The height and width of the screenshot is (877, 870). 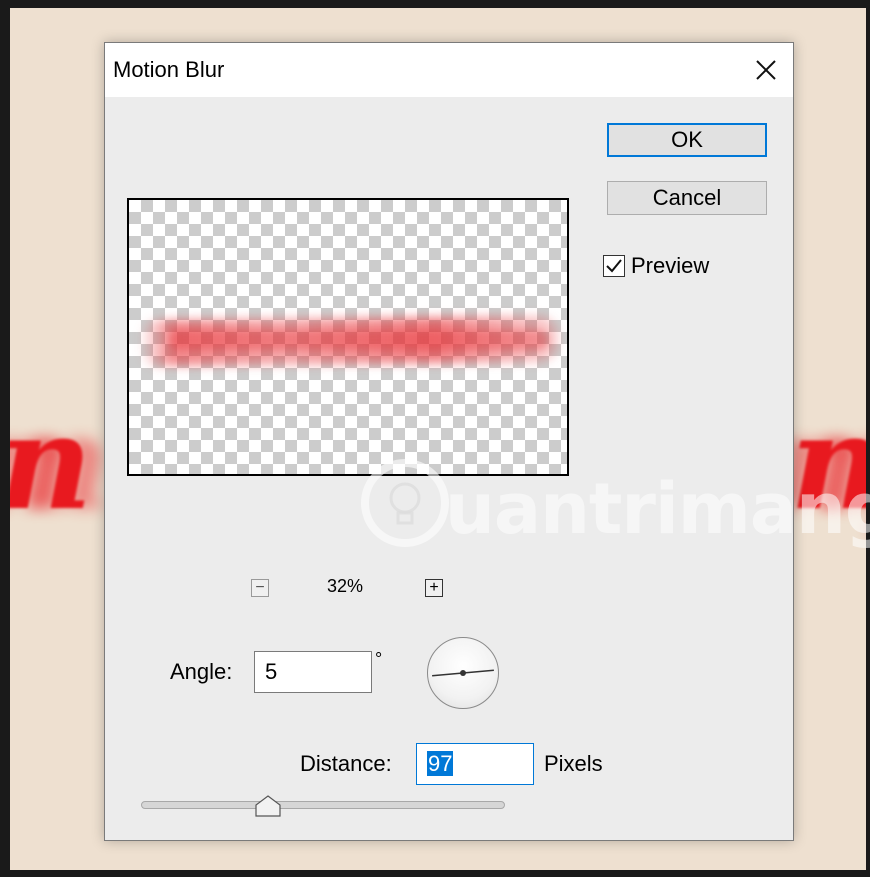 What do you see at coordinates (201, 671) in the screenshot?
I see `angle-label: Angle:` at bounding box center [201, 671].